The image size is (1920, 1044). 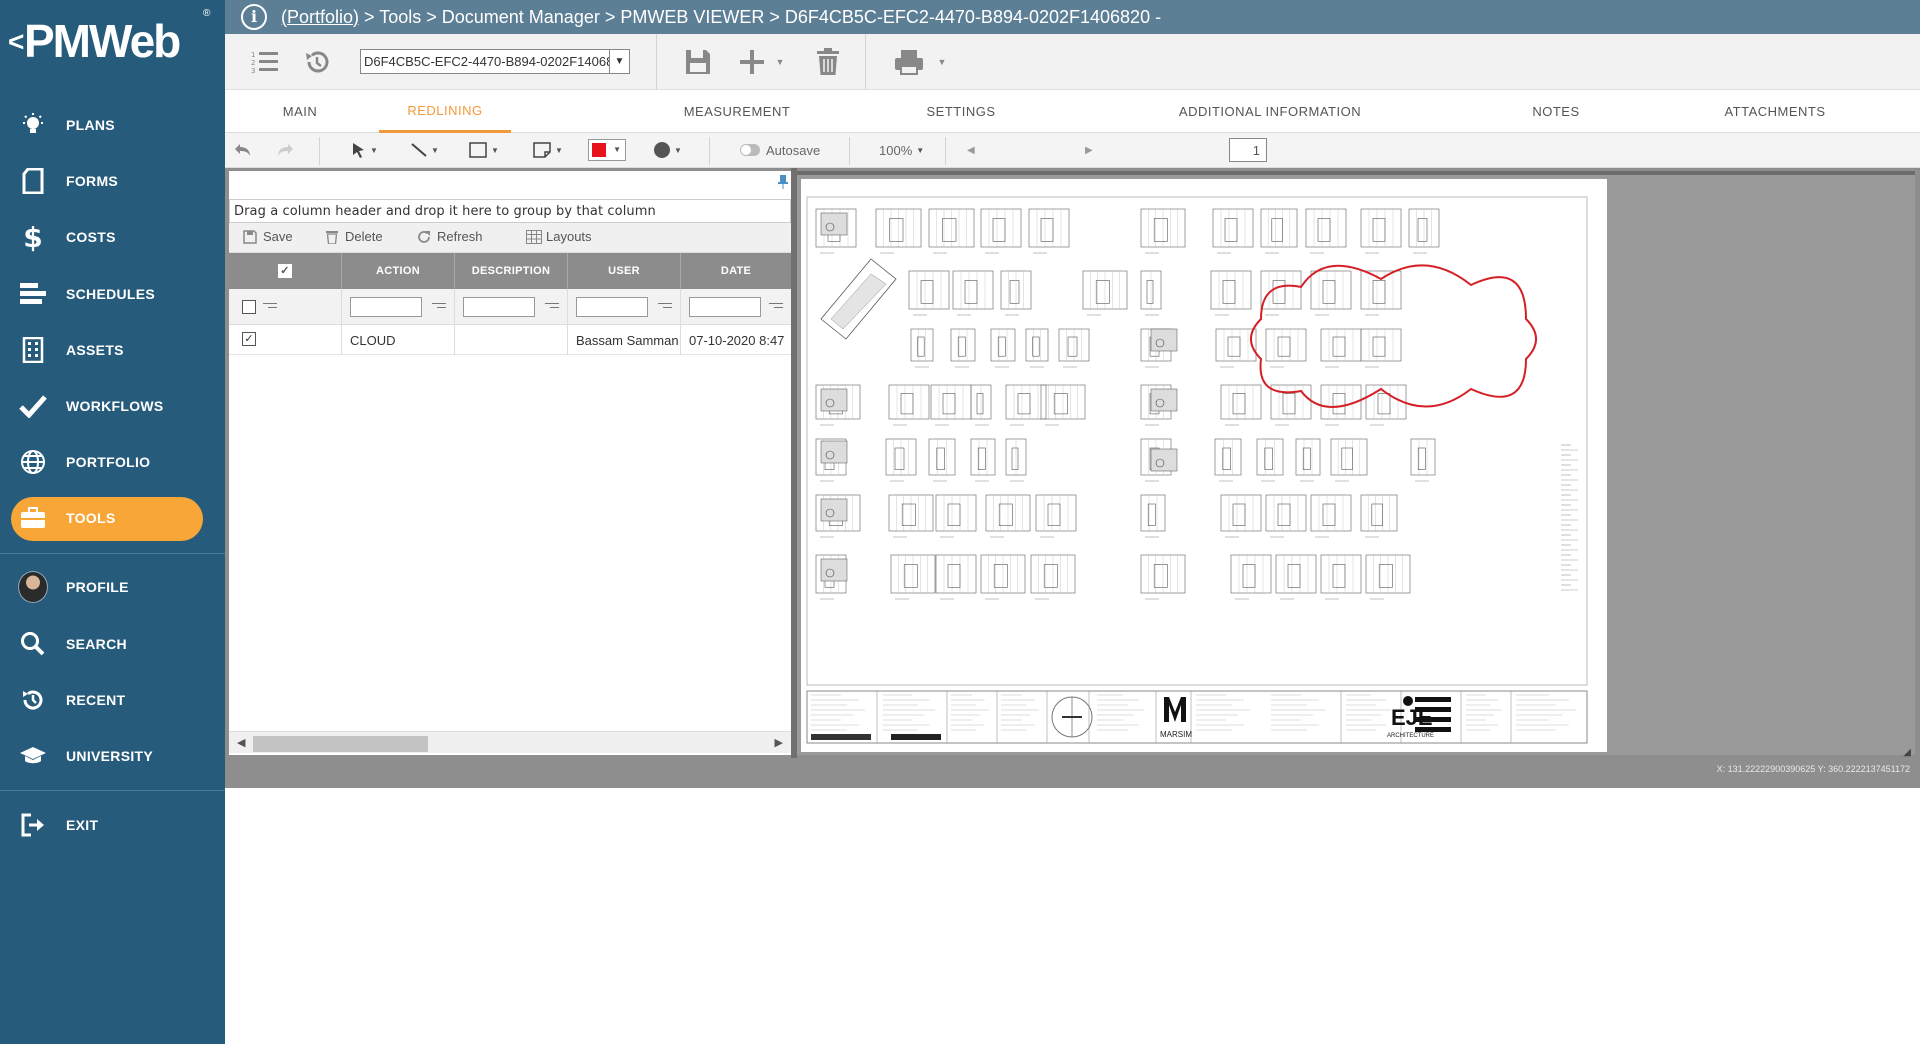 I want to click on info-icon: i, so click(x=254, y=17).